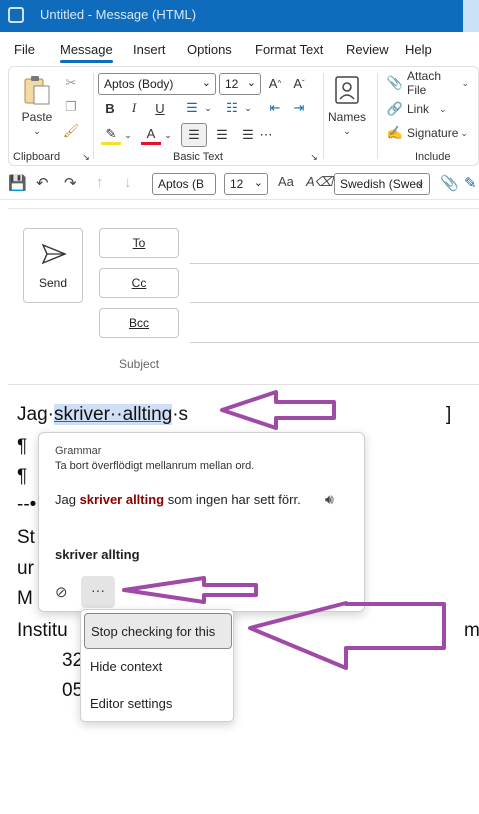 The width and height of the screenshot is (479, 814). I want to click on italic-icon: I, so click(134, 108).